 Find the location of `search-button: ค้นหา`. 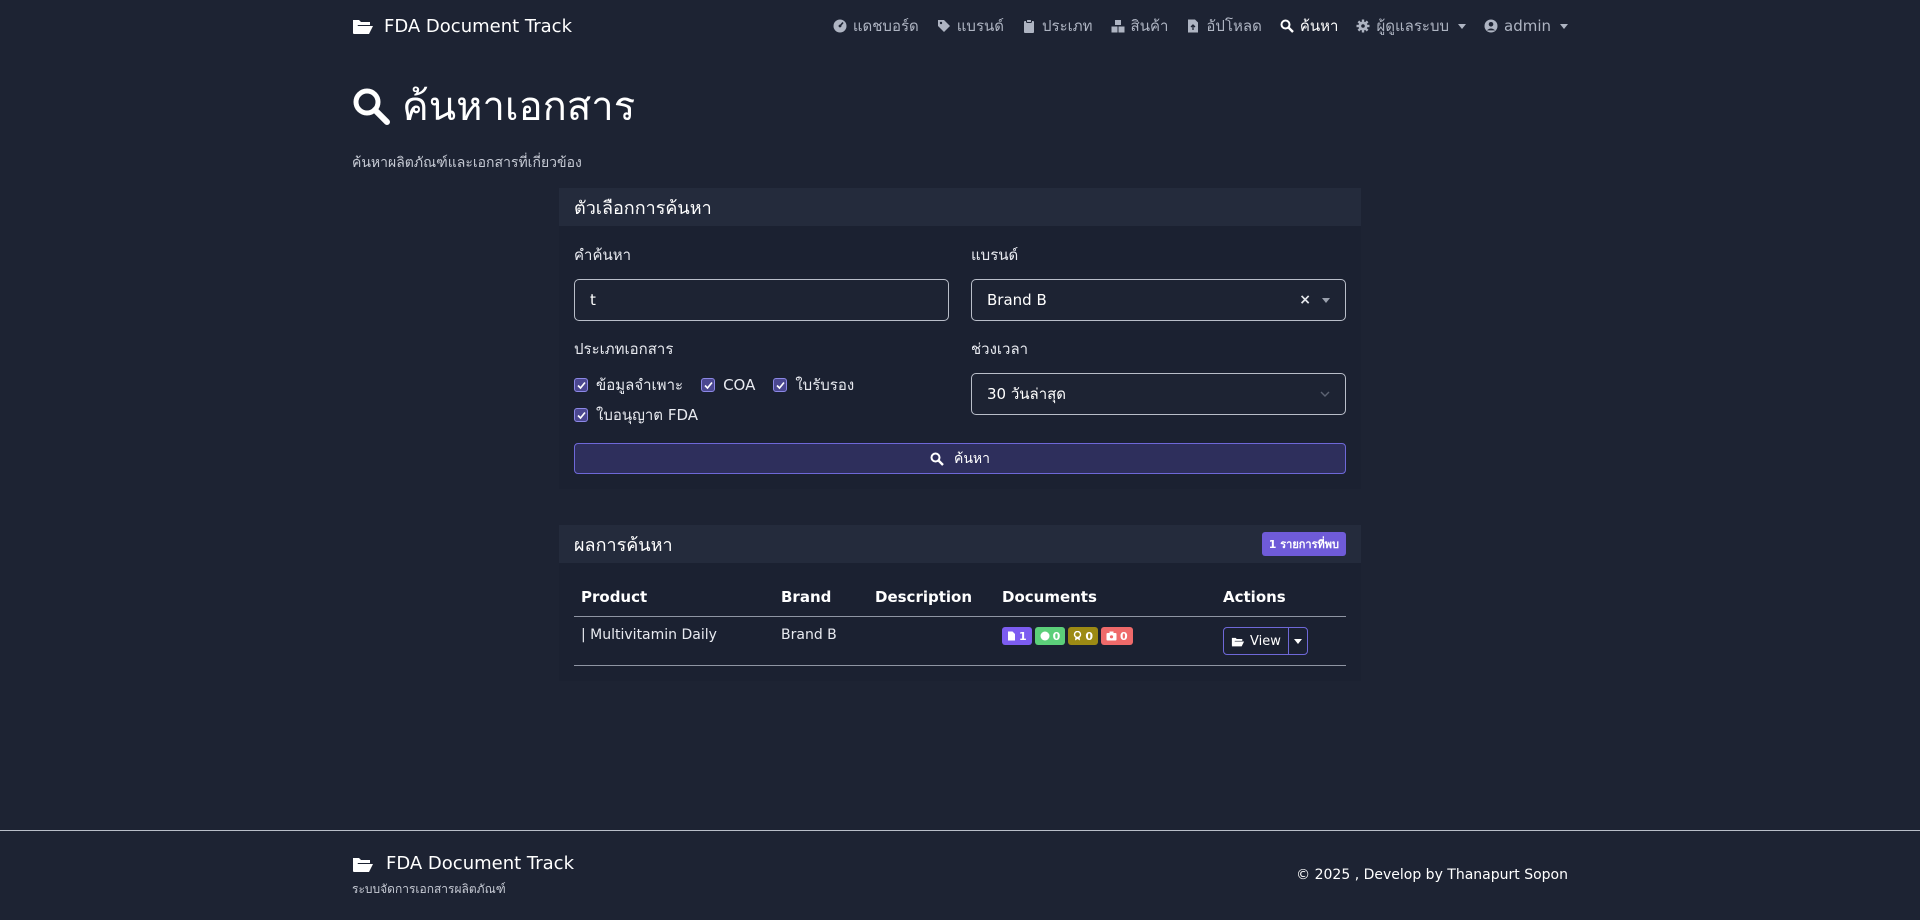

search-button: ค้นหา is located at coordinates (960, 458).